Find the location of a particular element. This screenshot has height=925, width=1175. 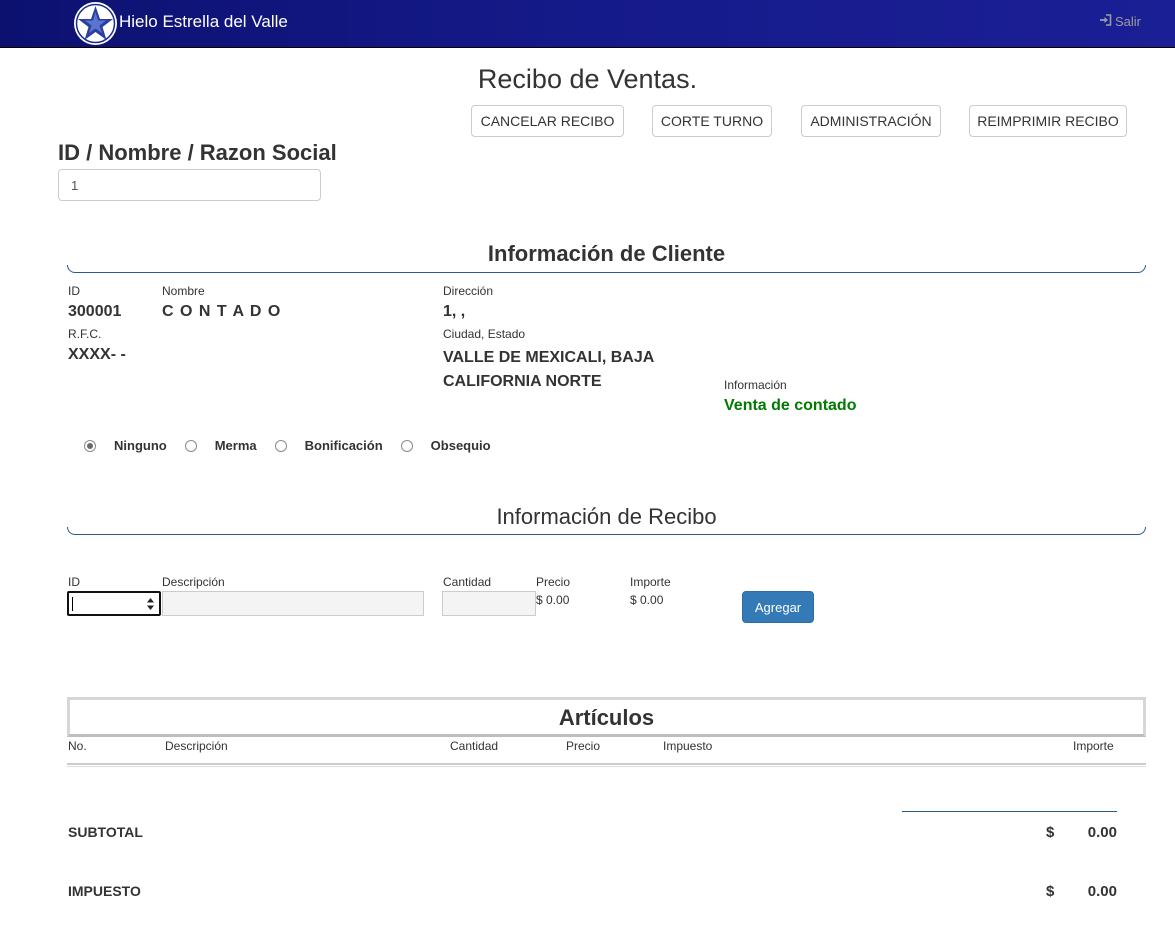

logout-label: Salir is located at coordinates (1127, 21).